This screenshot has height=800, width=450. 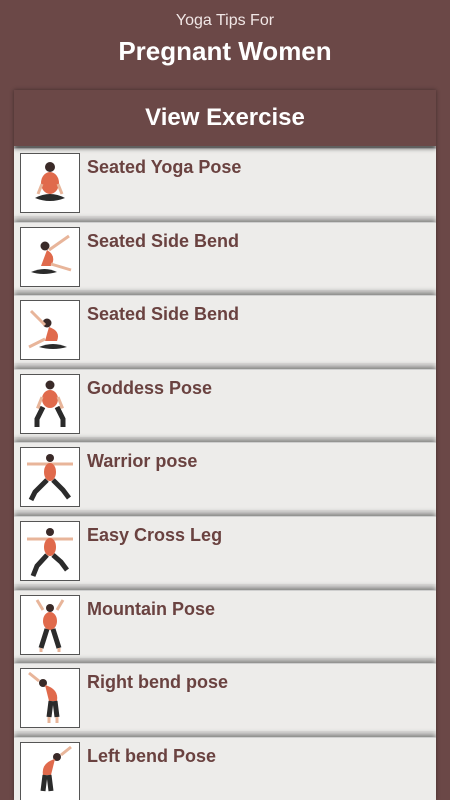 What do you see at coordinates (225, 51) in the screenshot?
I see `app-title: Pregnant Women` at bounding box center [225, 51].